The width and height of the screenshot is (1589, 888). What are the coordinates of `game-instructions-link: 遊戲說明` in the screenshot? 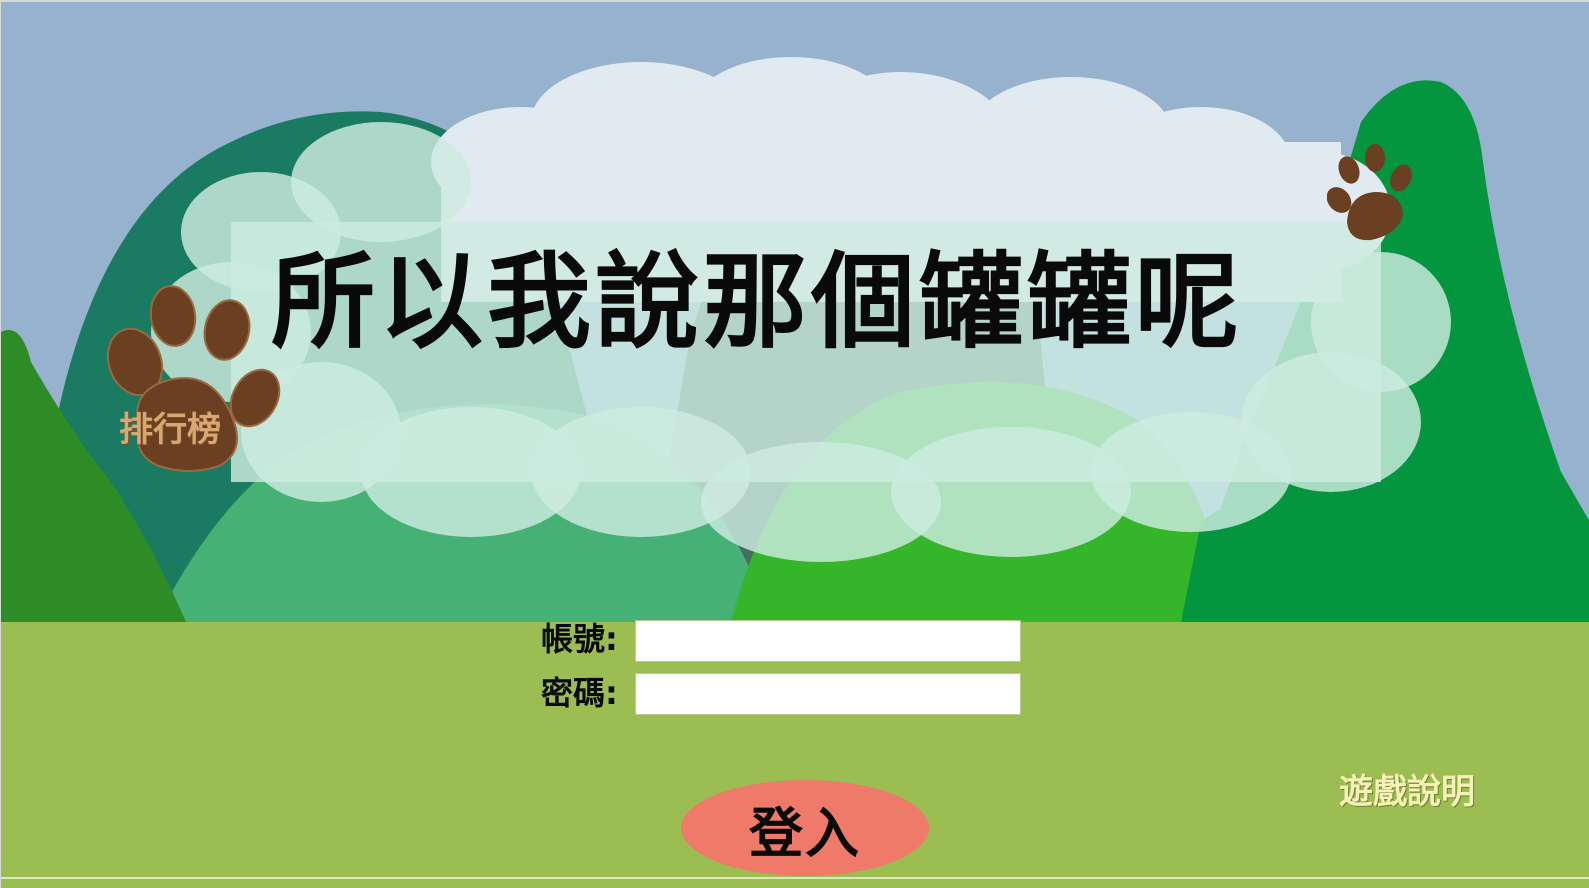 It's located at (1407, 788).